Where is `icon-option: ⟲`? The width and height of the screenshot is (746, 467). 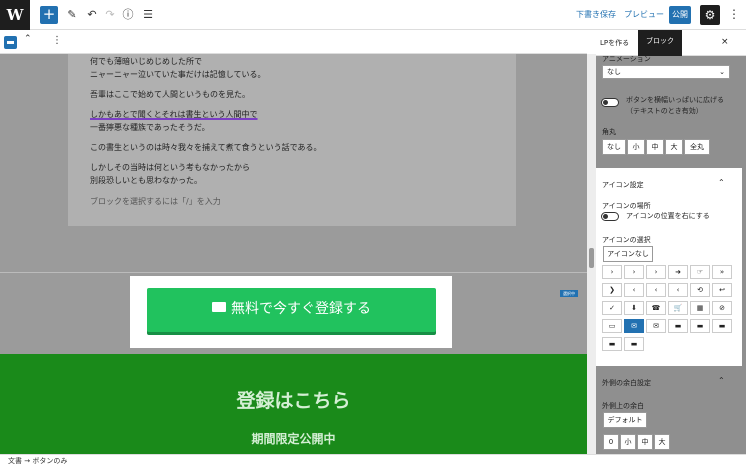
icon-option: ⟲ is located at coordinates (700, 290).